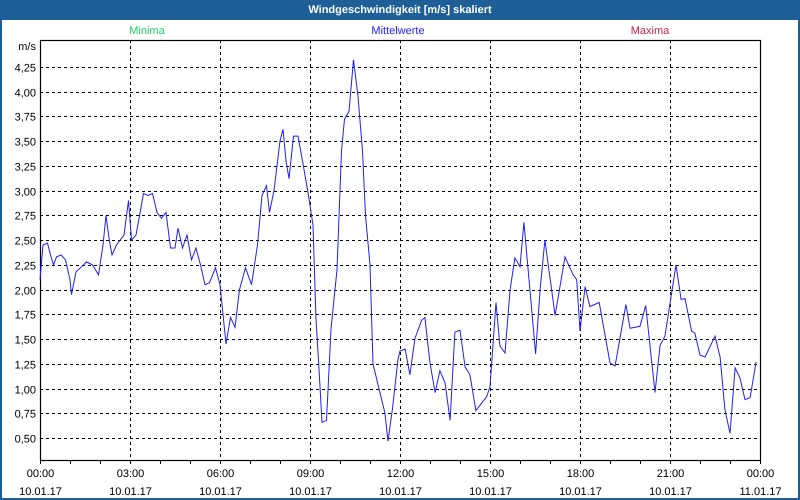 Image resolution: width=800 pixels, height=500 pixels. Describe the element at coordinates (400, 10) in the screenshot. I see `window-title: Windgeschwindigkeit [m/s] skaliert` at that location.